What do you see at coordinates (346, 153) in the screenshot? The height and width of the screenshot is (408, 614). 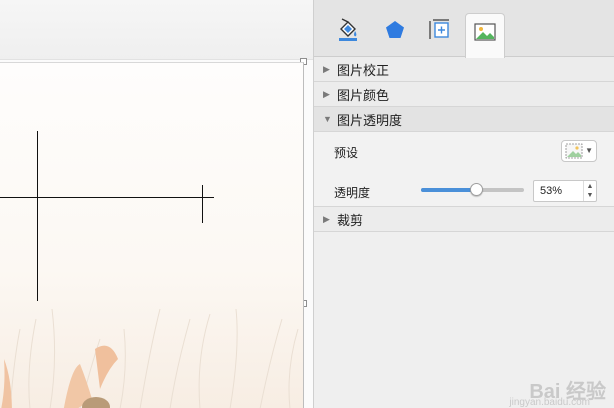 I see `preset-label: 预设` at bounding box center [346, 153].